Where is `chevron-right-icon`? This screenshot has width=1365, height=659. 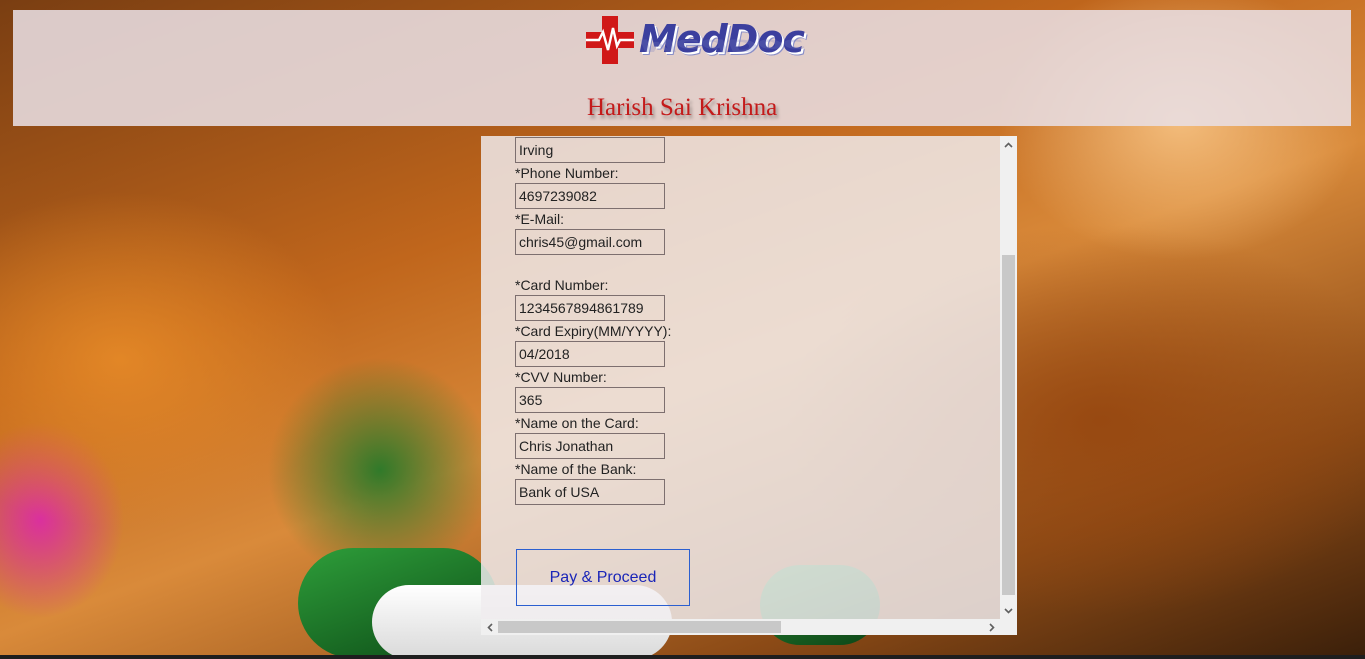
chevron-right-icon is located at coordinates (991, 627).